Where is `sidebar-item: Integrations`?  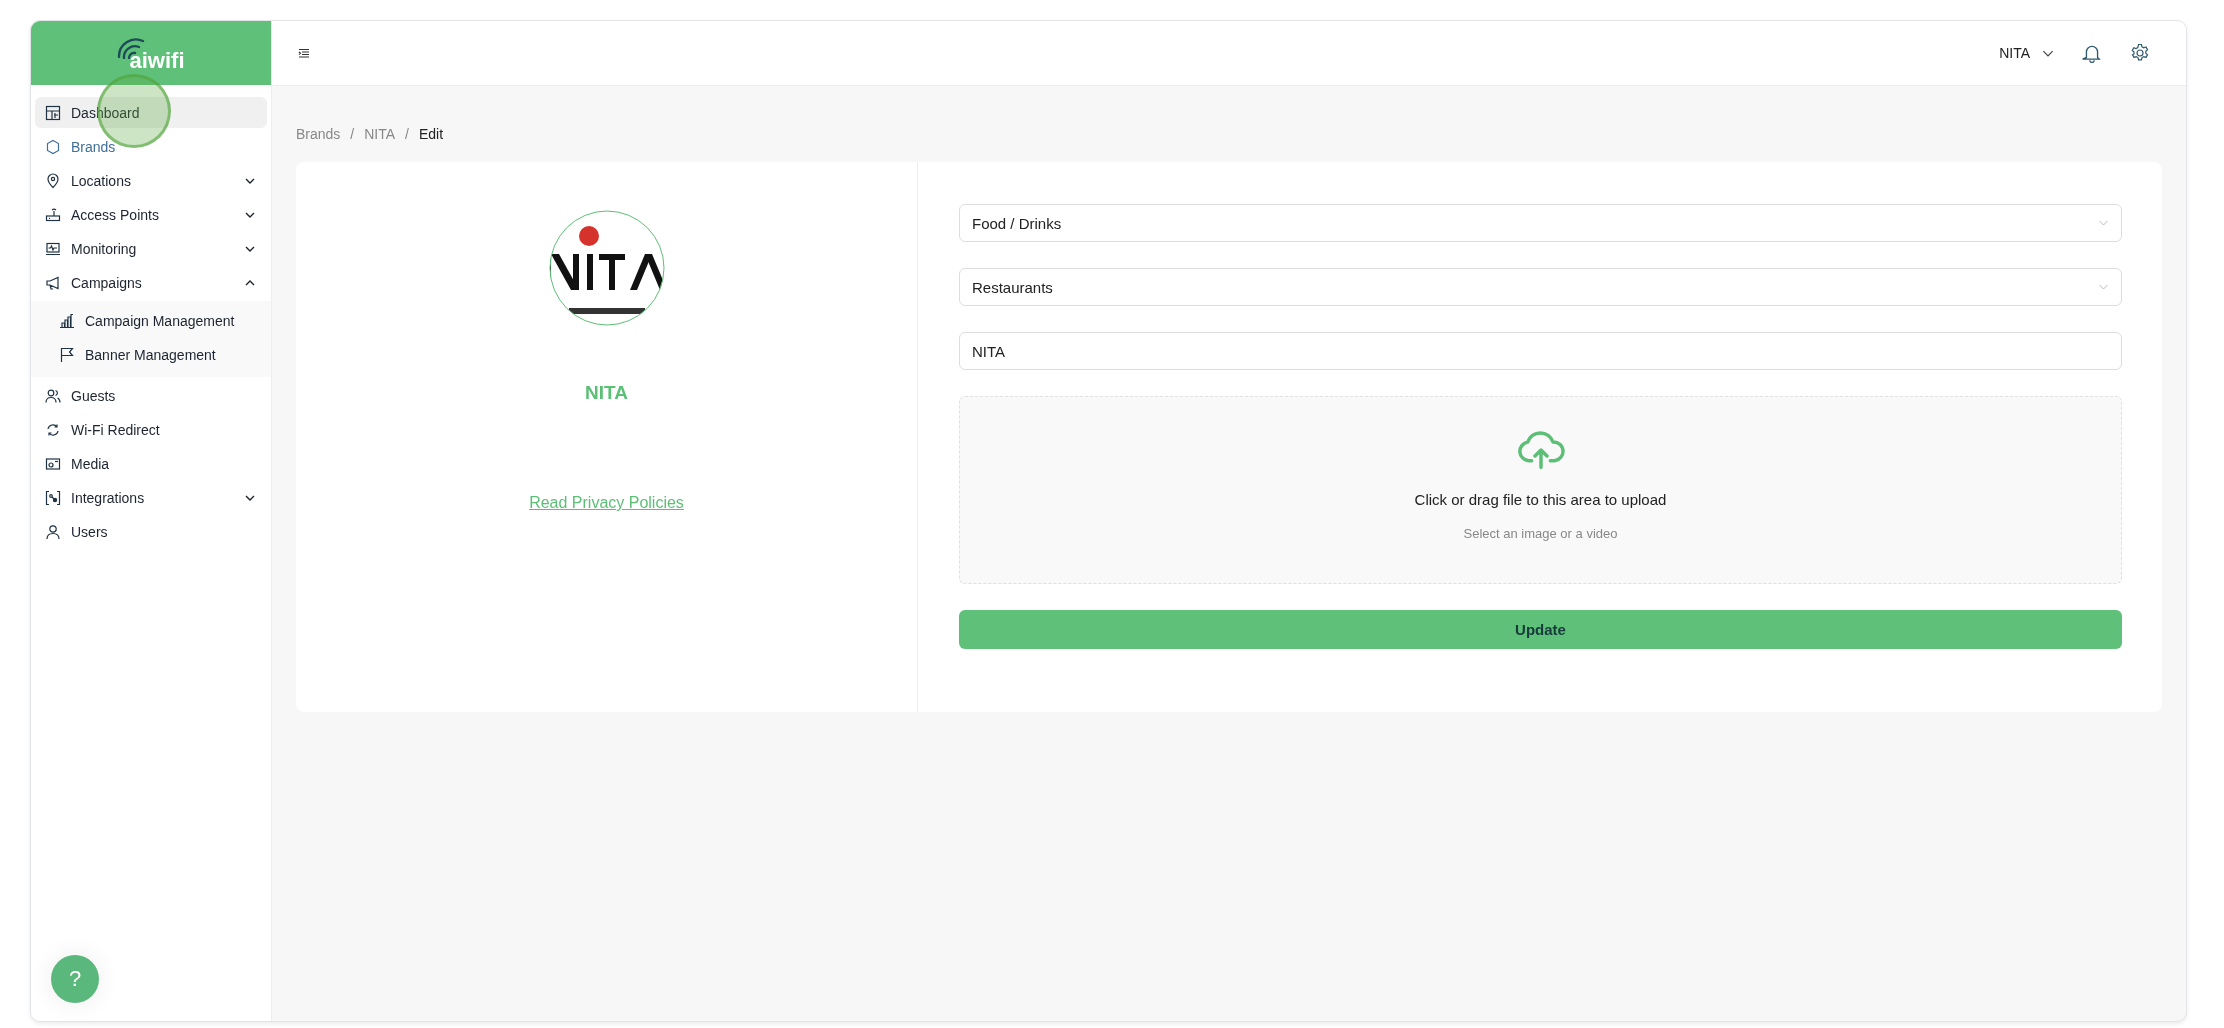
sidebar-item: Integrations is located at coordinates (151, 497).